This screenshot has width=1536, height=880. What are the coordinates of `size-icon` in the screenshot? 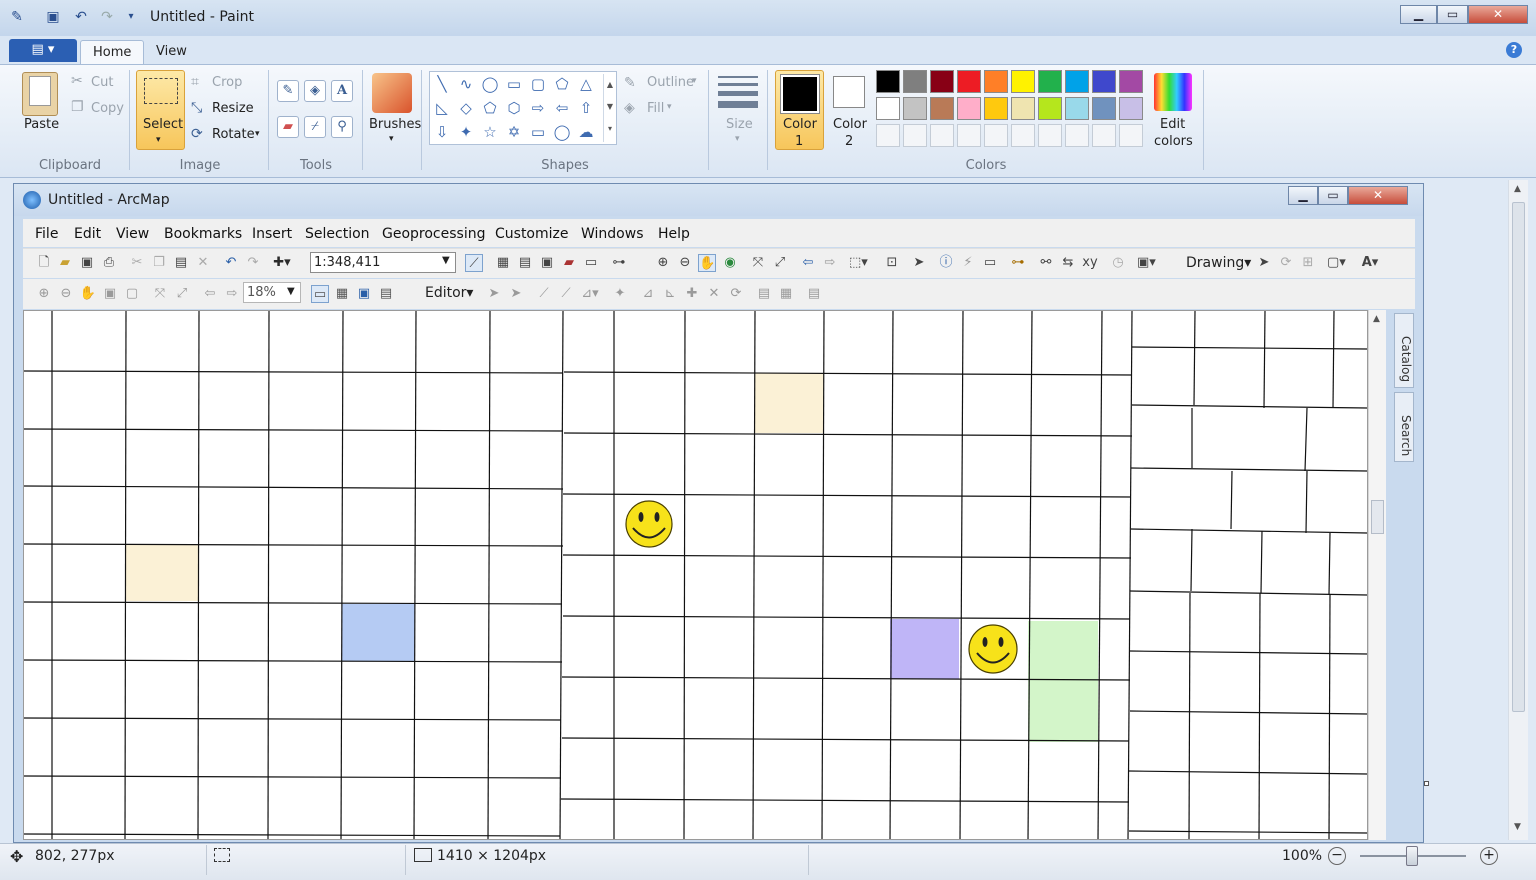 It's located at (738, 92).